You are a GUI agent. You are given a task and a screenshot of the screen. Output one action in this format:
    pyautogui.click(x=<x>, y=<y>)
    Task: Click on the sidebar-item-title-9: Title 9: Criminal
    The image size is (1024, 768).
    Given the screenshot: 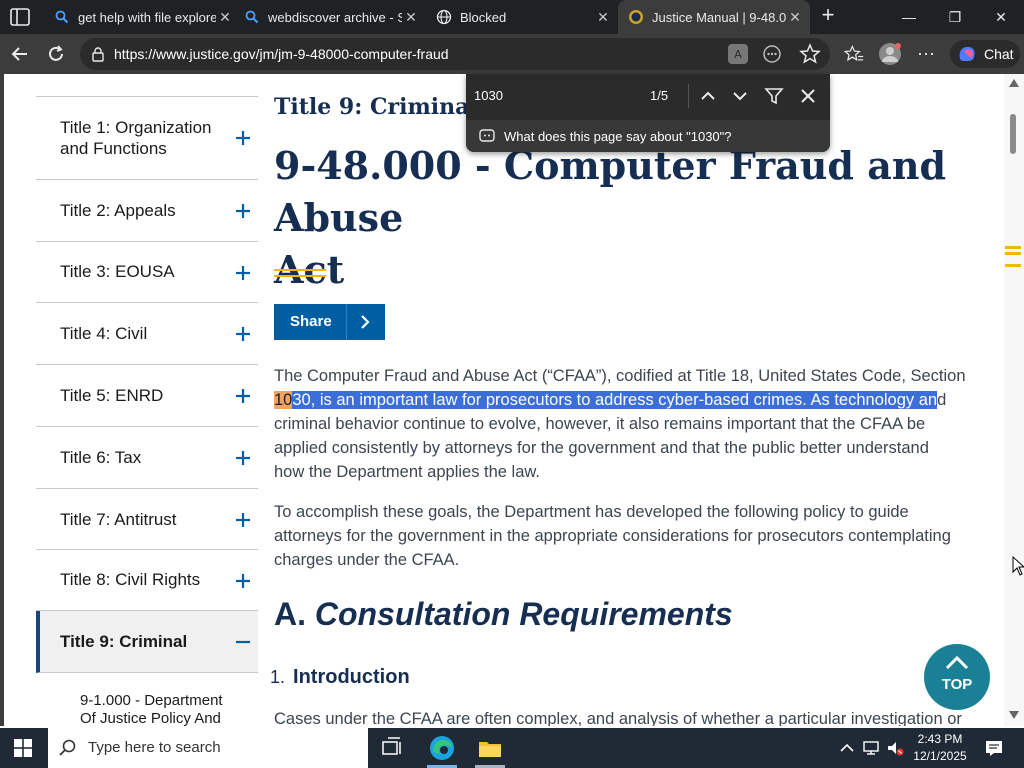 What is the action you would take?
    pyautogui.click(x=147, y=642)
    